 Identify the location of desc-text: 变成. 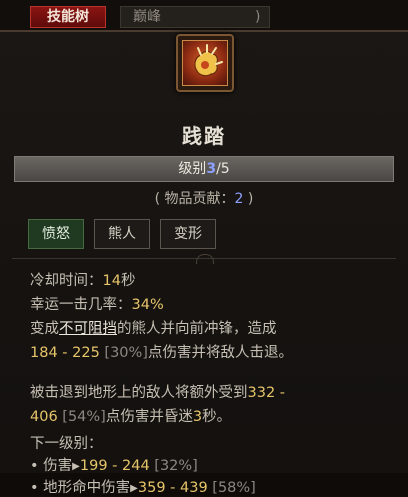
(44, 329).